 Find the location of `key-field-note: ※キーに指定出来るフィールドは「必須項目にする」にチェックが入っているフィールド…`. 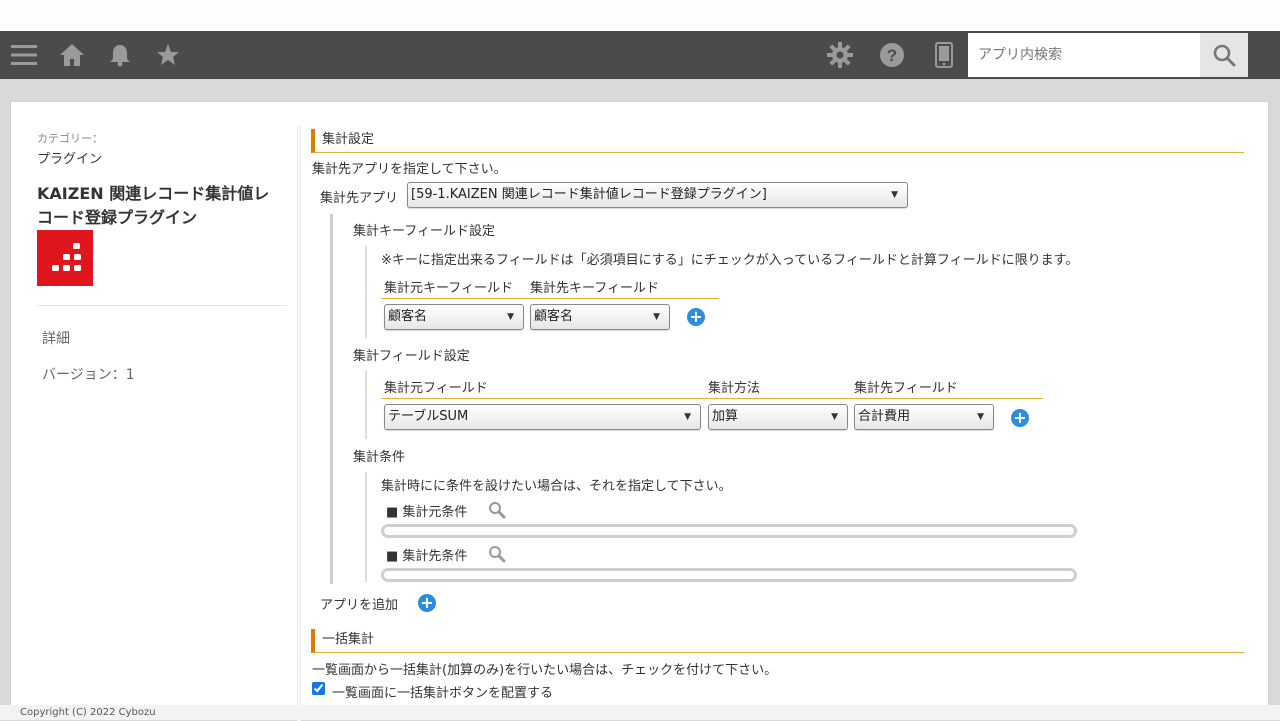

key-field-note: ※キーに指定出来るフィールドは「必須項目にする」にチェックが入っているフィールド… is located at coordinates (730, 260).